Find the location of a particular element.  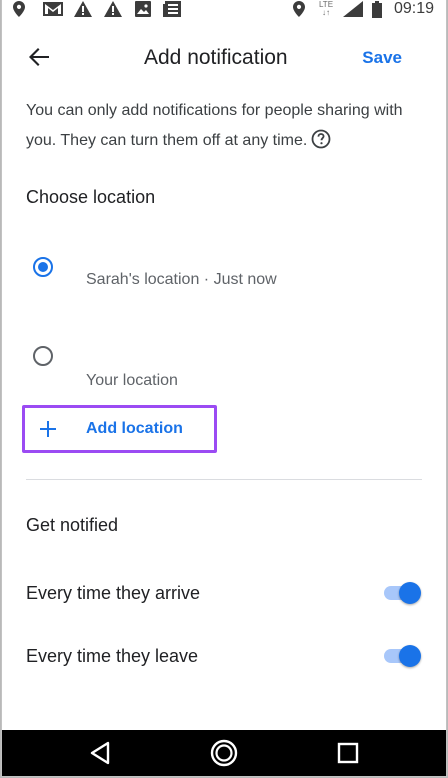

radio-option-sarah: Sarah's location · Just now is located at coordinates (224, 274).